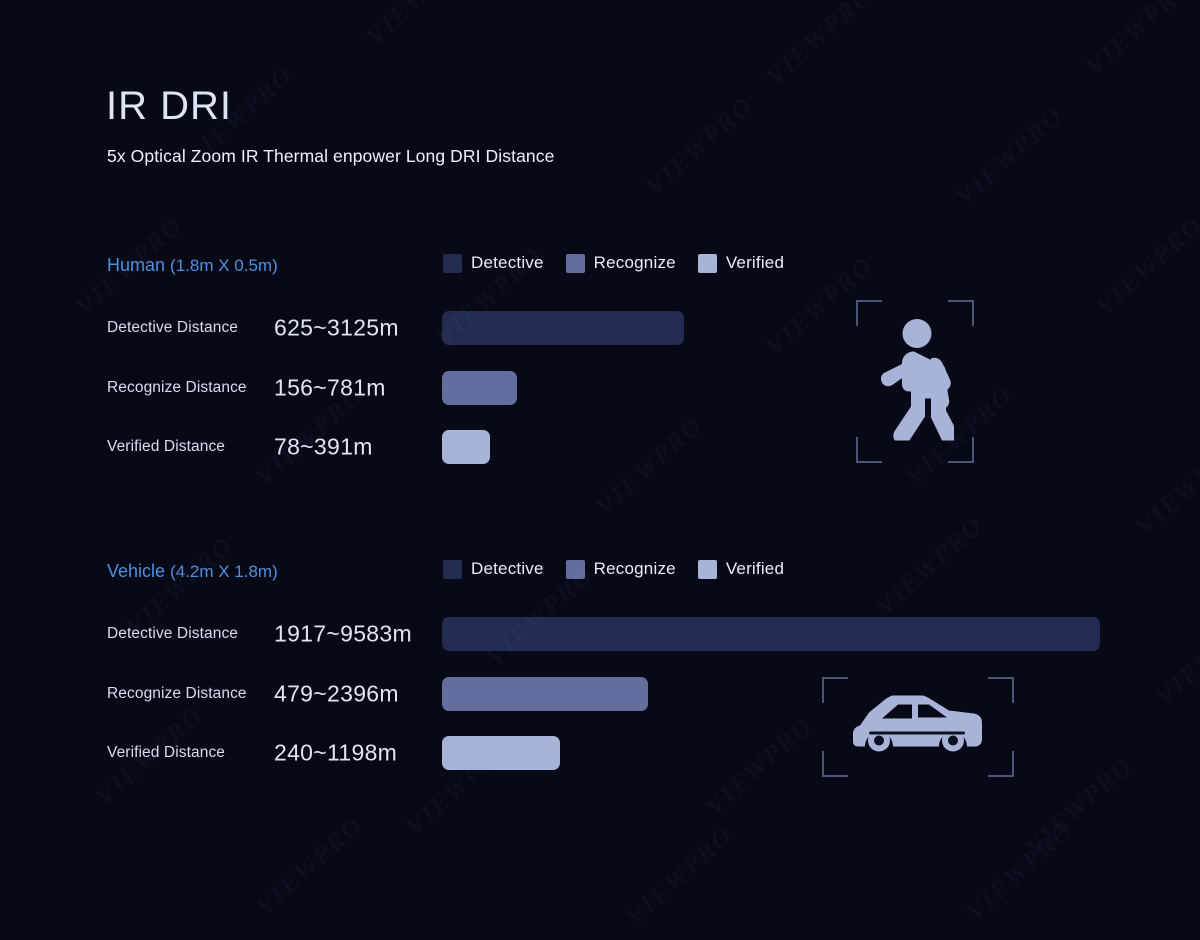  What do you see at coordinates (330, 387) in the screenshot?
I see `row-value-recognize-human: 156~781m` at bounding box center [330, 387].